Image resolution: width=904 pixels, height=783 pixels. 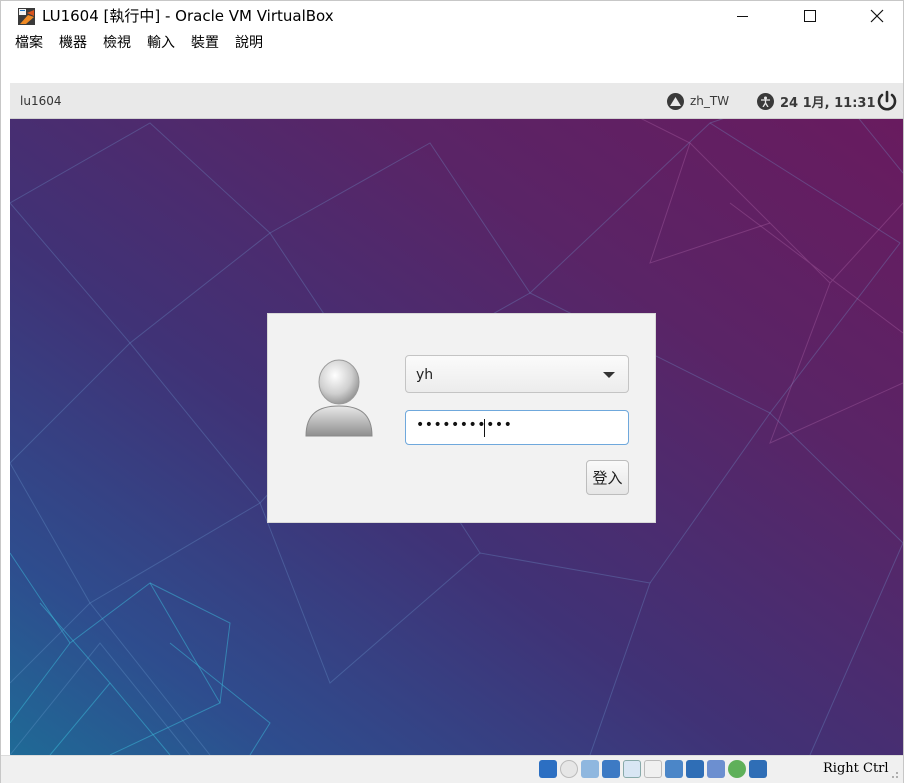 What do you see at coordinates (887, 101) in the screenshot?
I see `power-icon` at bounding box center [887, 101].